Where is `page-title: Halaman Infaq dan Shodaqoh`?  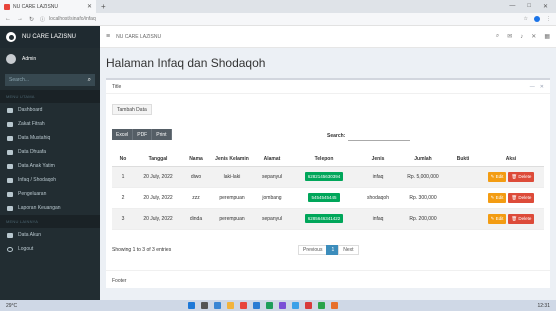 page-title: Halaman Infaq dan Shodaqoh is located at coordinates (186, 63).